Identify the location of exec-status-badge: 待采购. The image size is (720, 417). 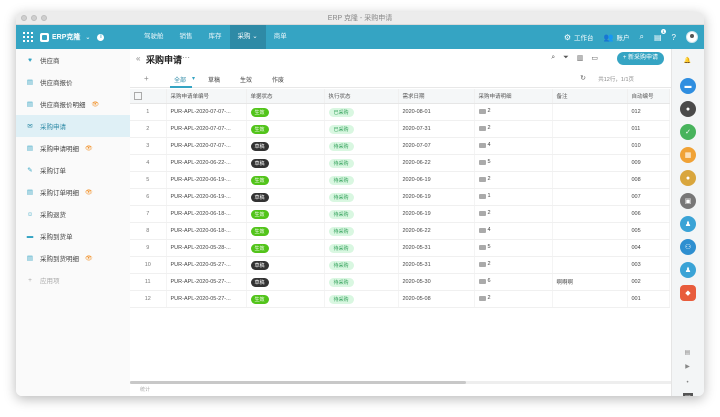
(341, 197).